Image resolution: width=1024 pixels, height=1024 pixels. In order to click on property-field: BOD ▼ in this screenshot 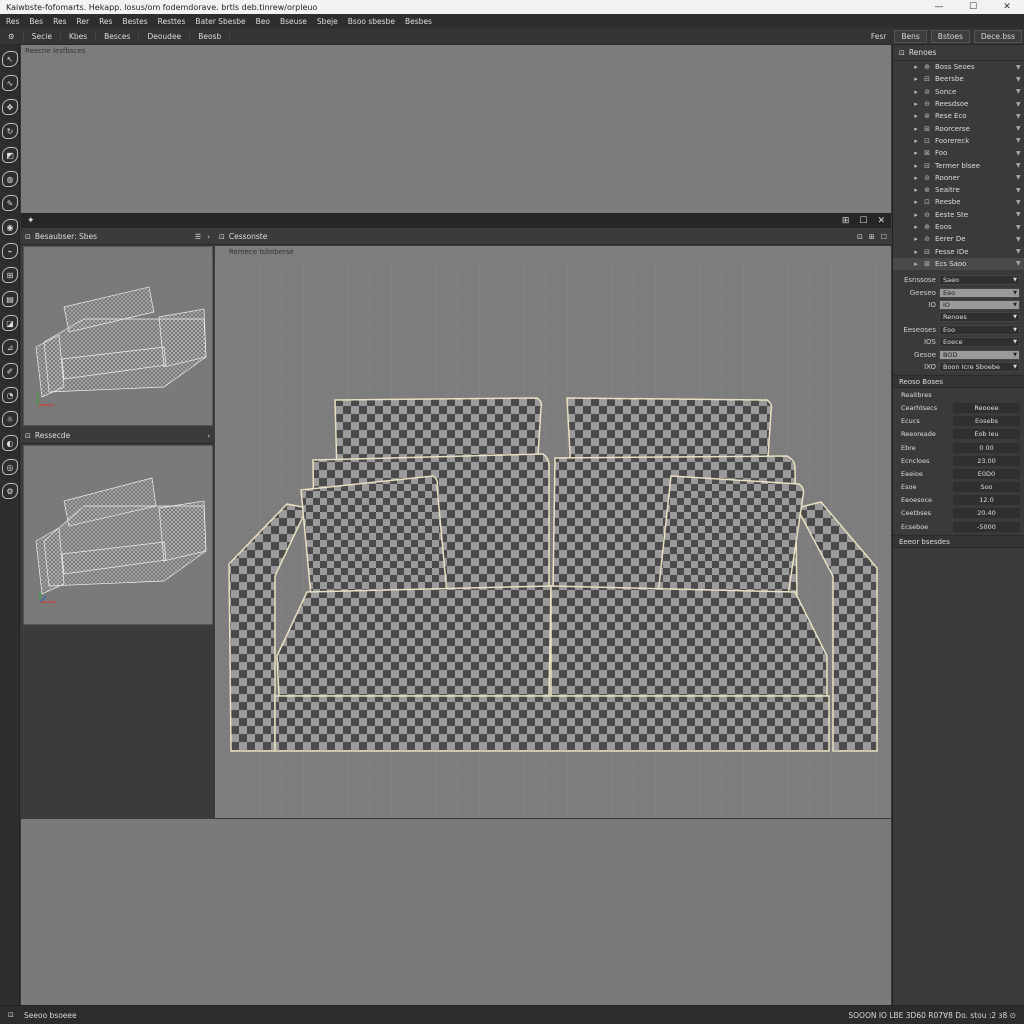, I will do `click(979, 354)`.